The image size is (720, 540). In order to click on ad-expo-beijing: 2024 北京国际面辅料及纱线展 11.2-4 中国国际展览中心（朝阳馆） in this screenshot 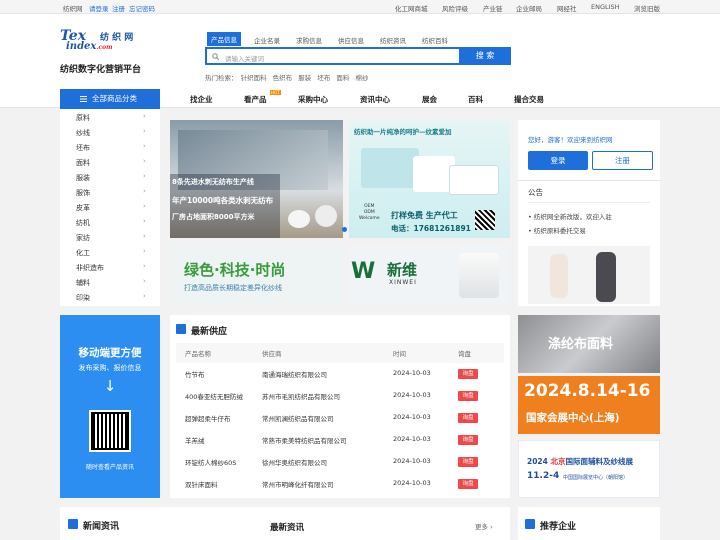, I will do `click(589, 469)`.